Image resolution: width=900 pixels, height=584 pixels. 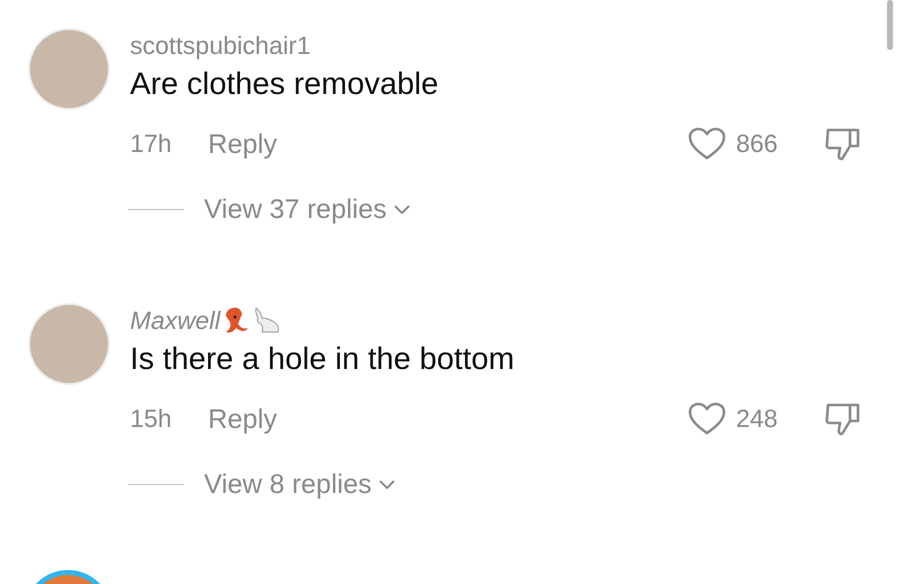 What do you see at coordinates (757, 419) in the screenshot?
I see `like-count: 248` at bounding box center [757, 419].